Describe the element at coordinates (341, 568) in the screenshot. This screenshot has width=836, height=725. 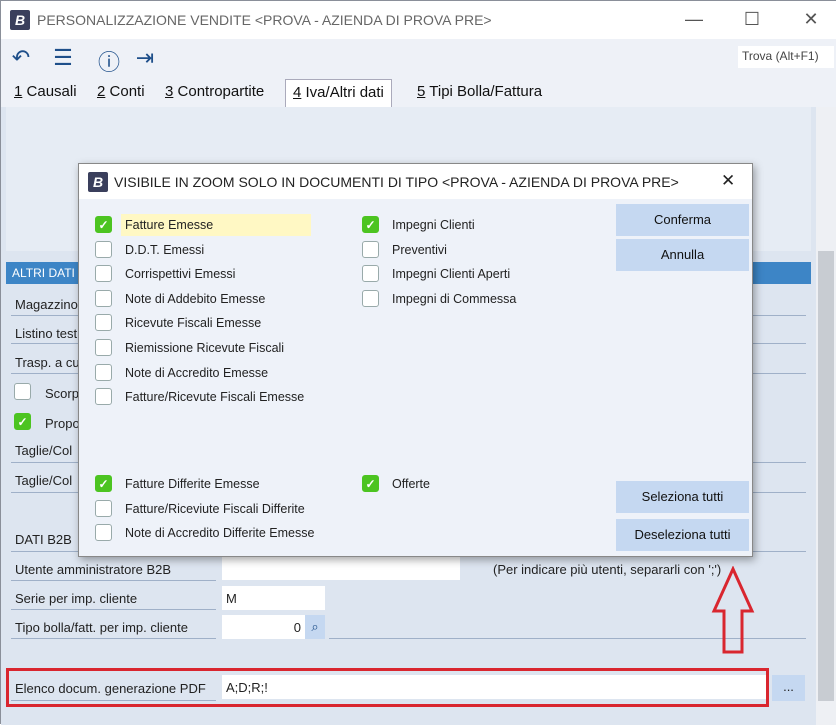
I see `utente-input` at that location.